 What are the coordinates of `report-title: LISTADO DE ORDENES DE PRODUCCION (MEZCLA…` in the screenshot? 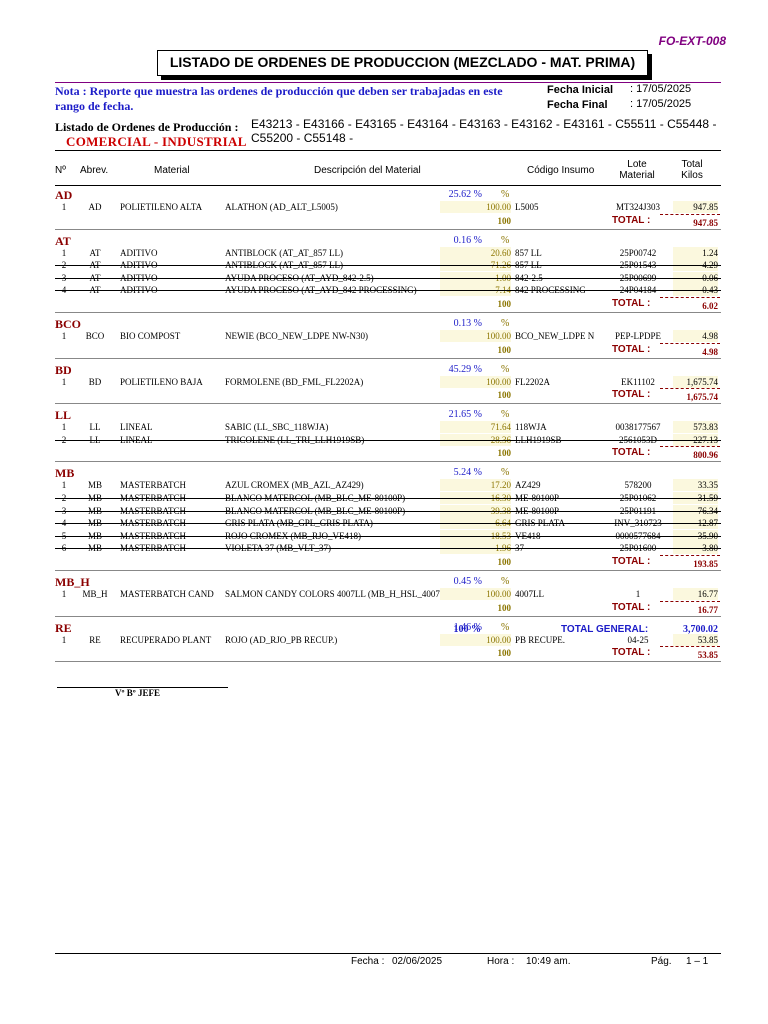 It's located at (402, 63).